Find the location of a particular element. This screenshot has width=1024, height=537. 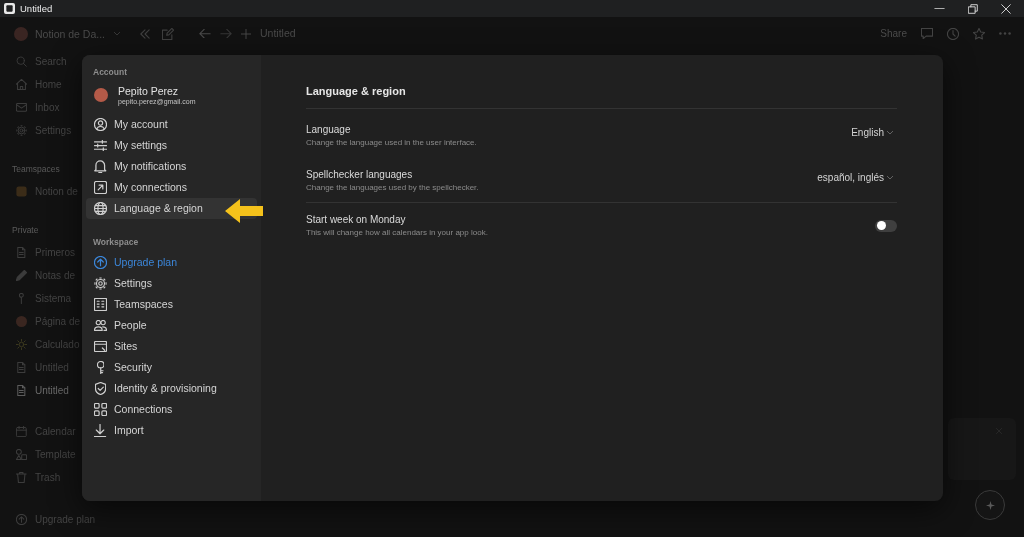

clock-icon is located at coordinates (953, 33).